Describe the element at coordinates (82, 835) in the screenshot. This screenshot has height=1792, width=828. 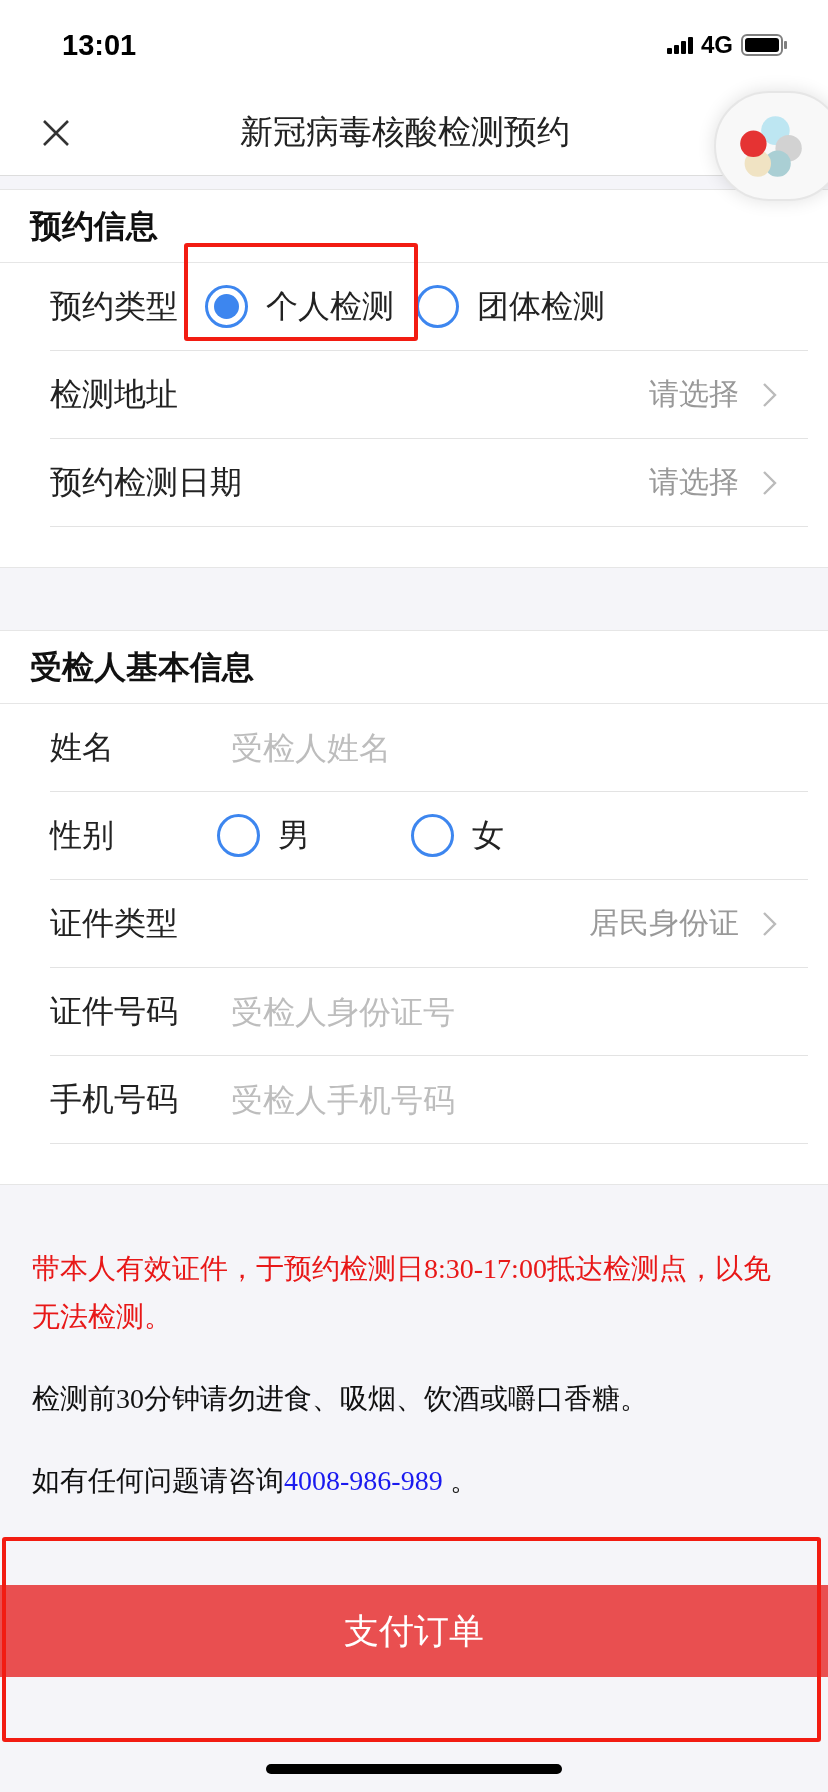
I see `field-label: 性别` at that location.